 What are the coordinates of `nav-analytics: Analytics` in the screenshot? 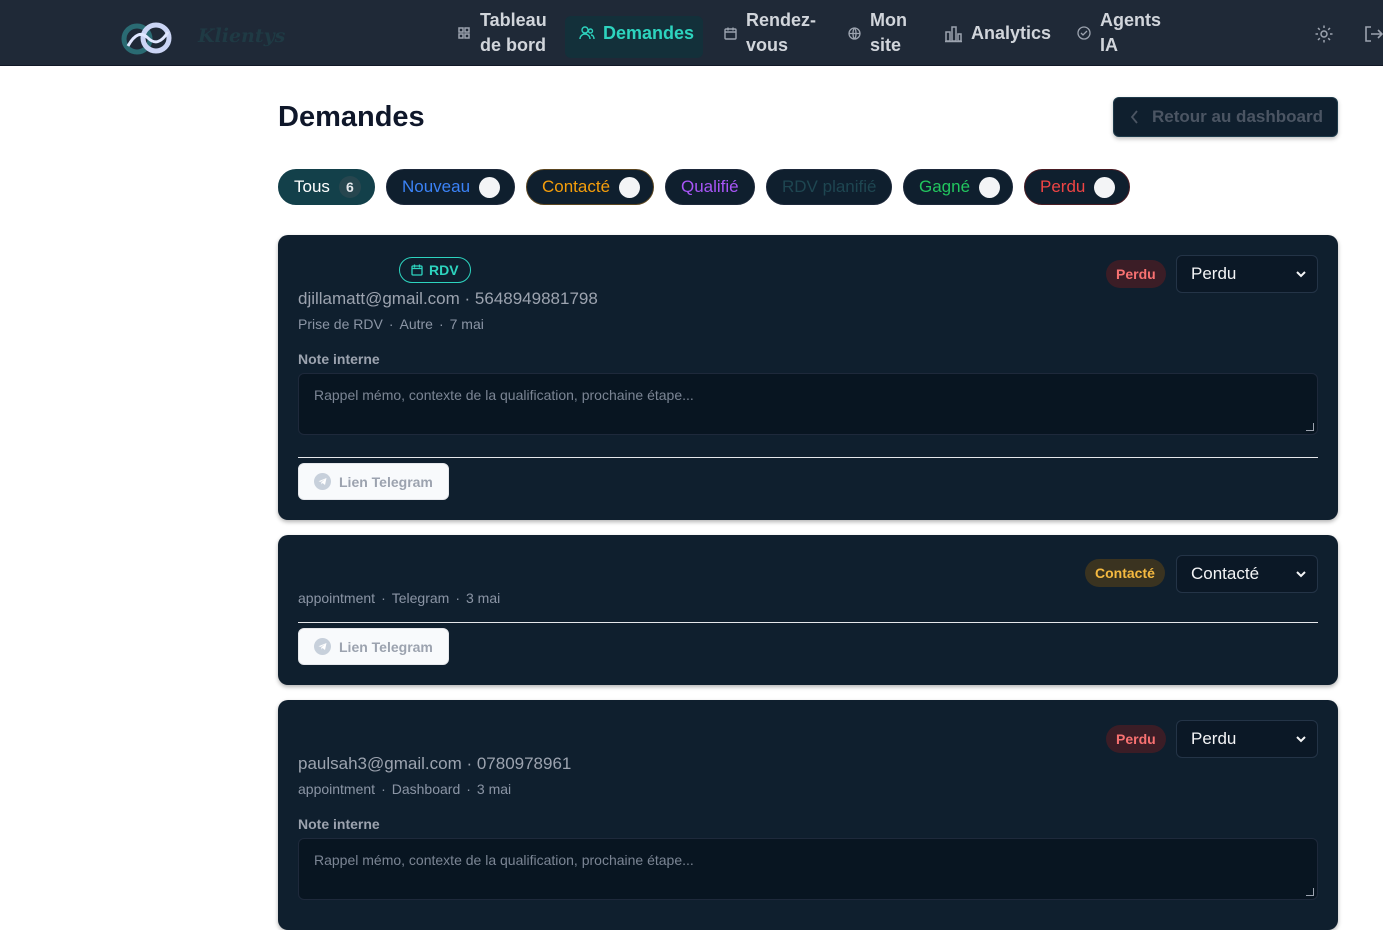 It's located at (997, 33).